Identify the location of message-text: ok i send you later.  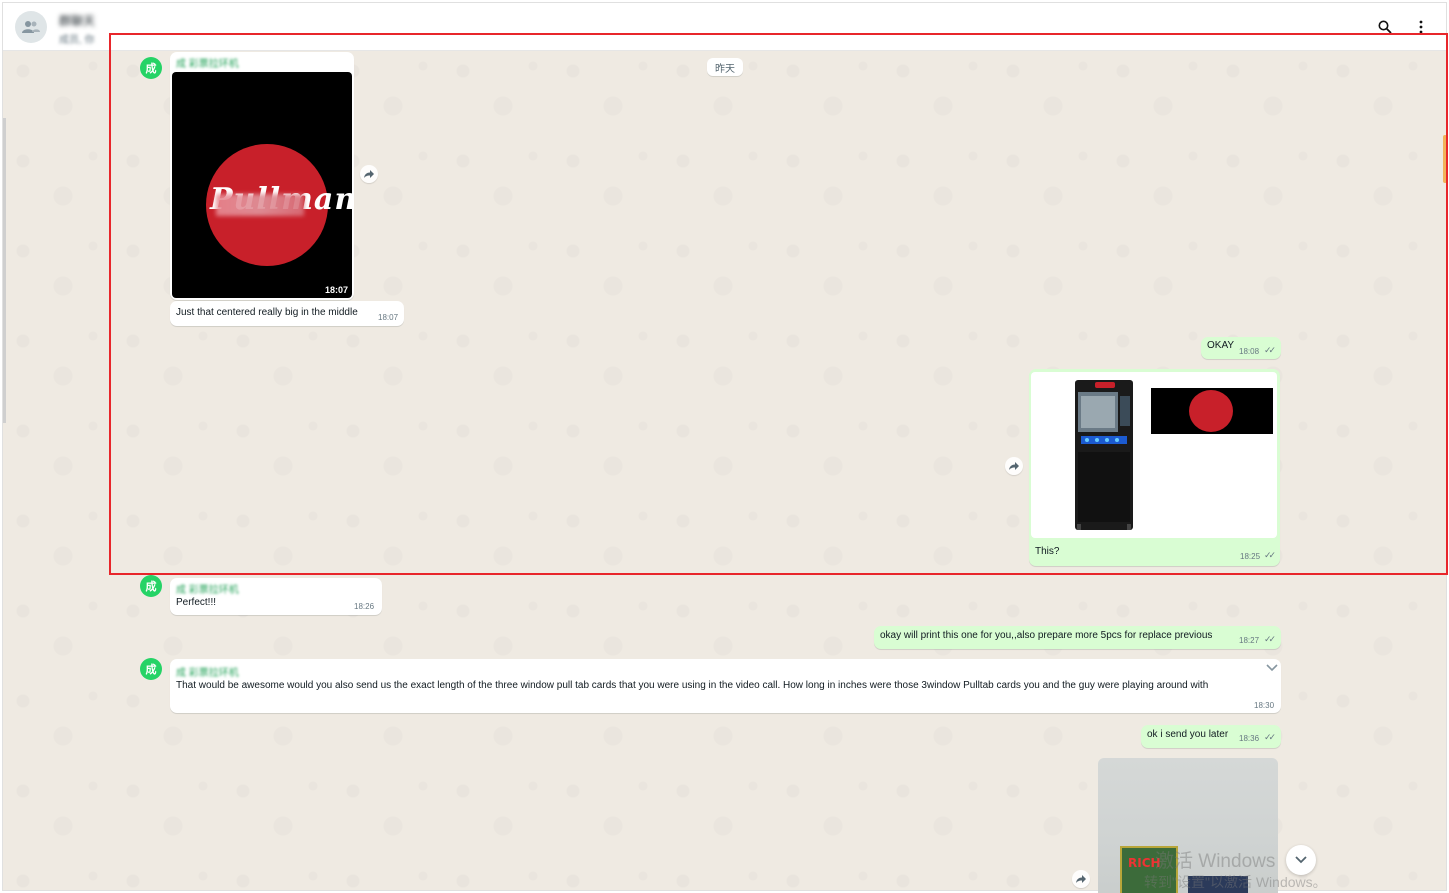
(1188, 734).